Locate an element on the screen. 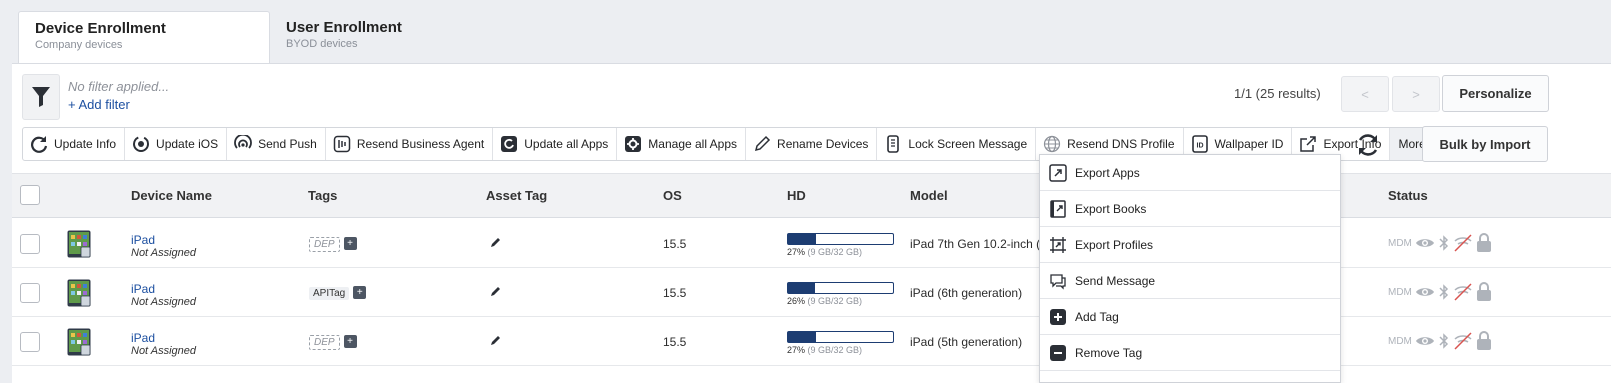  tab-title: User Enrollment is located at coordinates (344, 27).